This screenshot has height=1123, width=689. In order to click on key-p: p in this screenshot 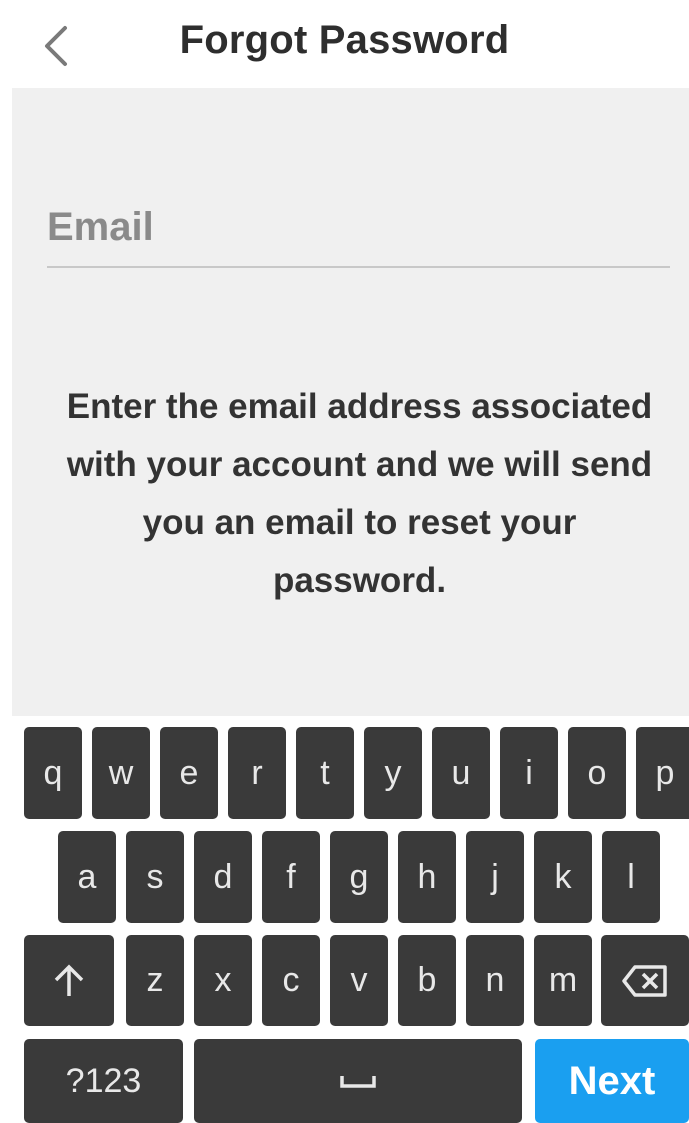, I will do `click(662, 773)`.